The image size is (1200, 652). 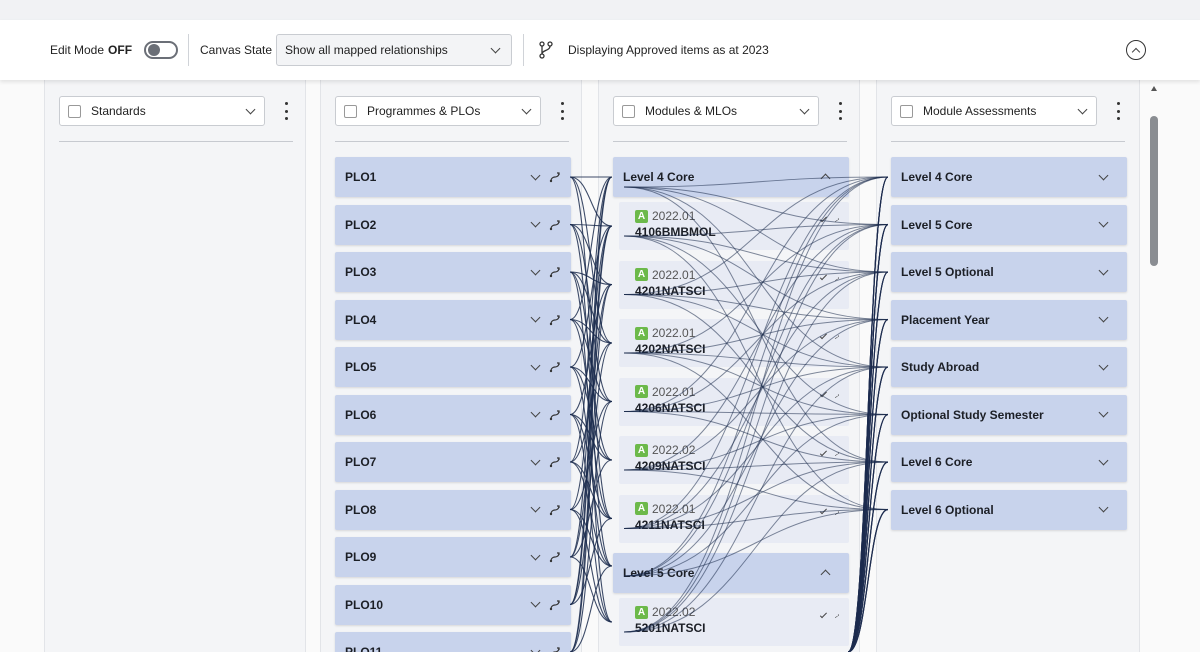 What do you see at coordinates (1009, 462) in the screenshot?
I see `assessment-item: Level 6 Core` at bounding box center [1009, 462].